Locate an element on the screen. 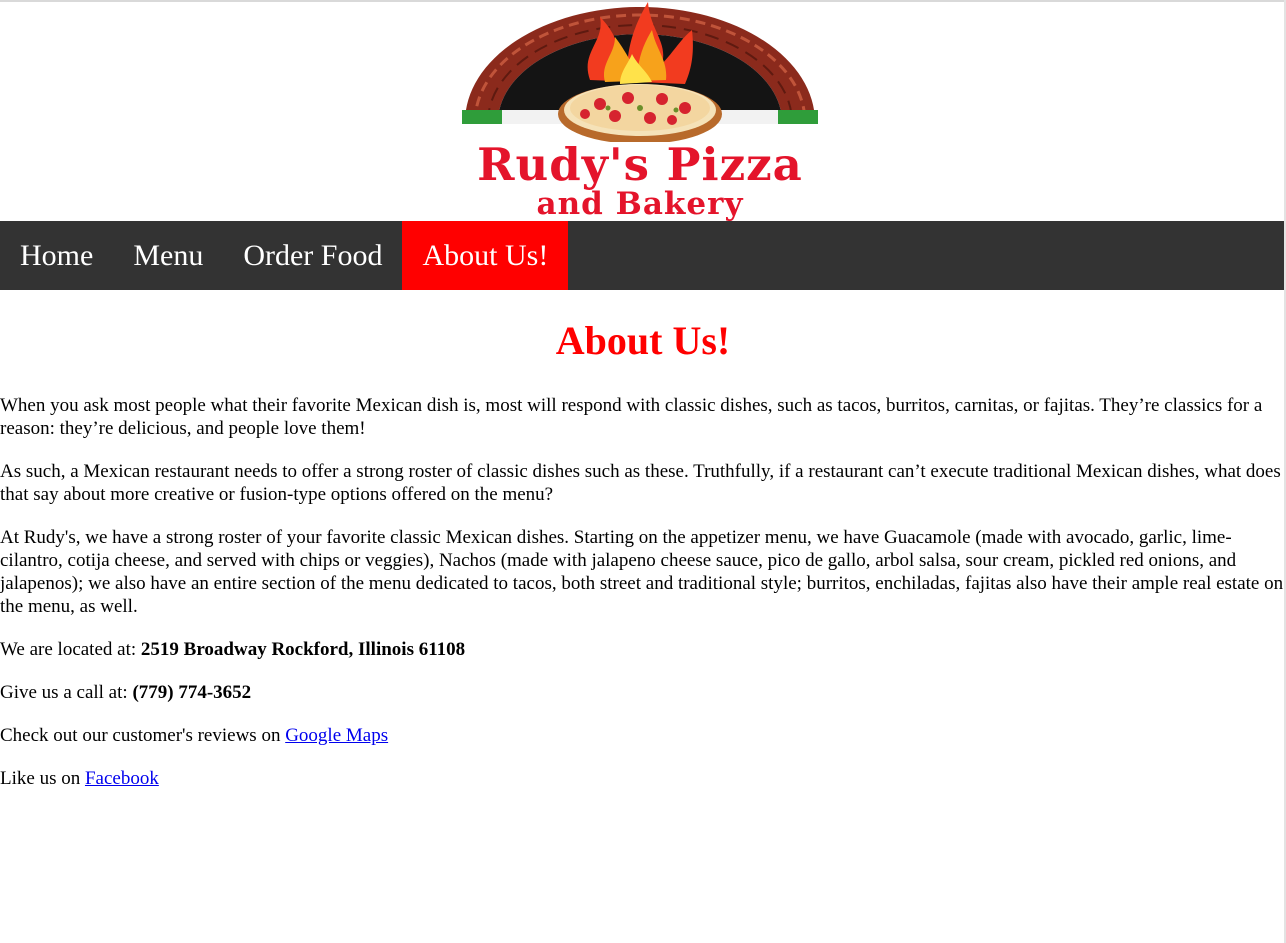 The height and width of the screenshot is (943, 1286). like-label: Like us on is located at coordinates (40, 778).